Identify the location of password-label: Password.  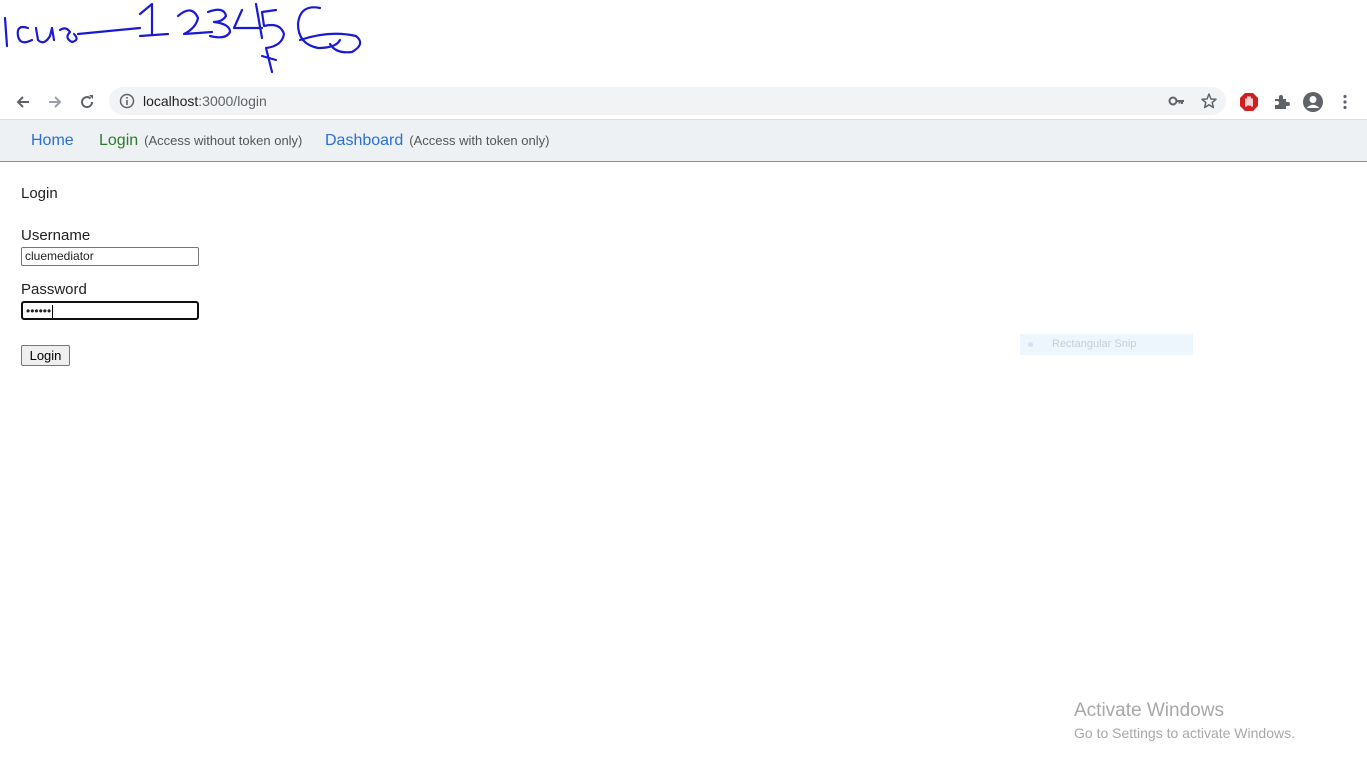
(54, 289).